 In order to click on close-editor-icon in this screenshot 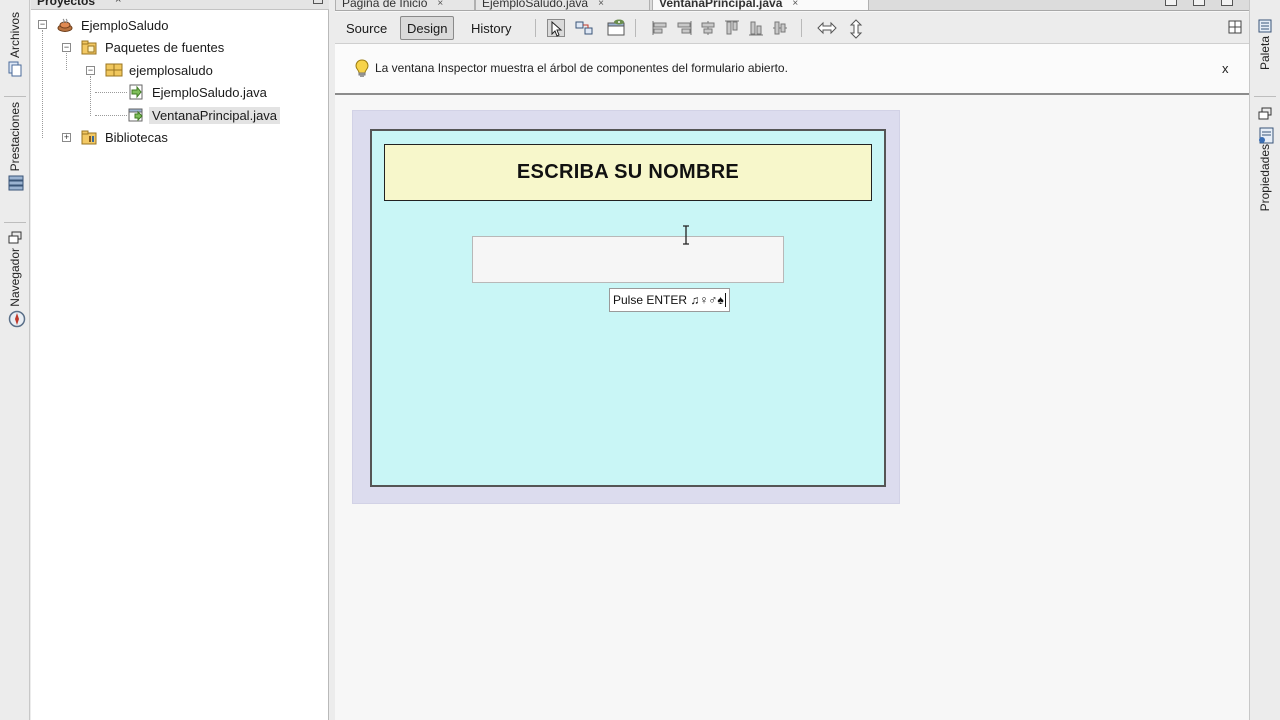, I will do `click(1227, 3)`.